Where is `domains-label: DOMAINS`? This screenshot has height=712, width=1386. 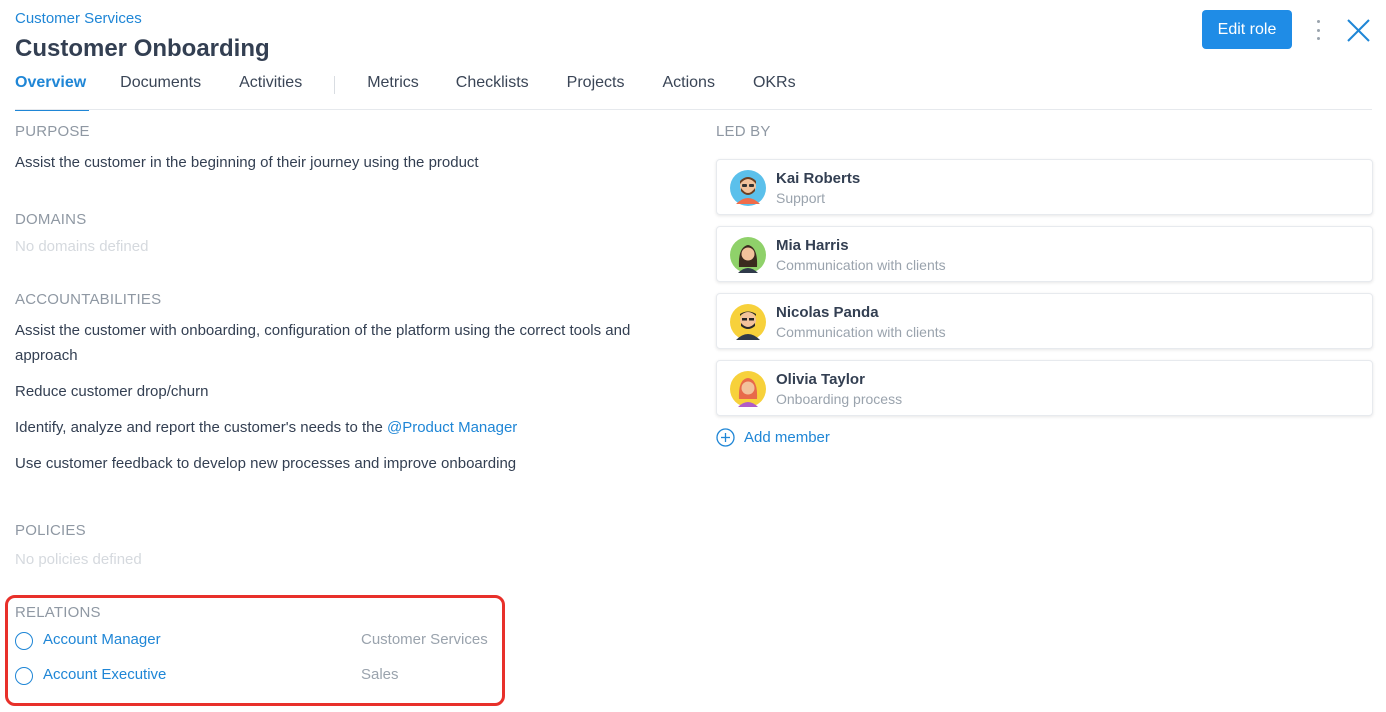 domains-label: DOMAINS is located at coordinates (51, 219).